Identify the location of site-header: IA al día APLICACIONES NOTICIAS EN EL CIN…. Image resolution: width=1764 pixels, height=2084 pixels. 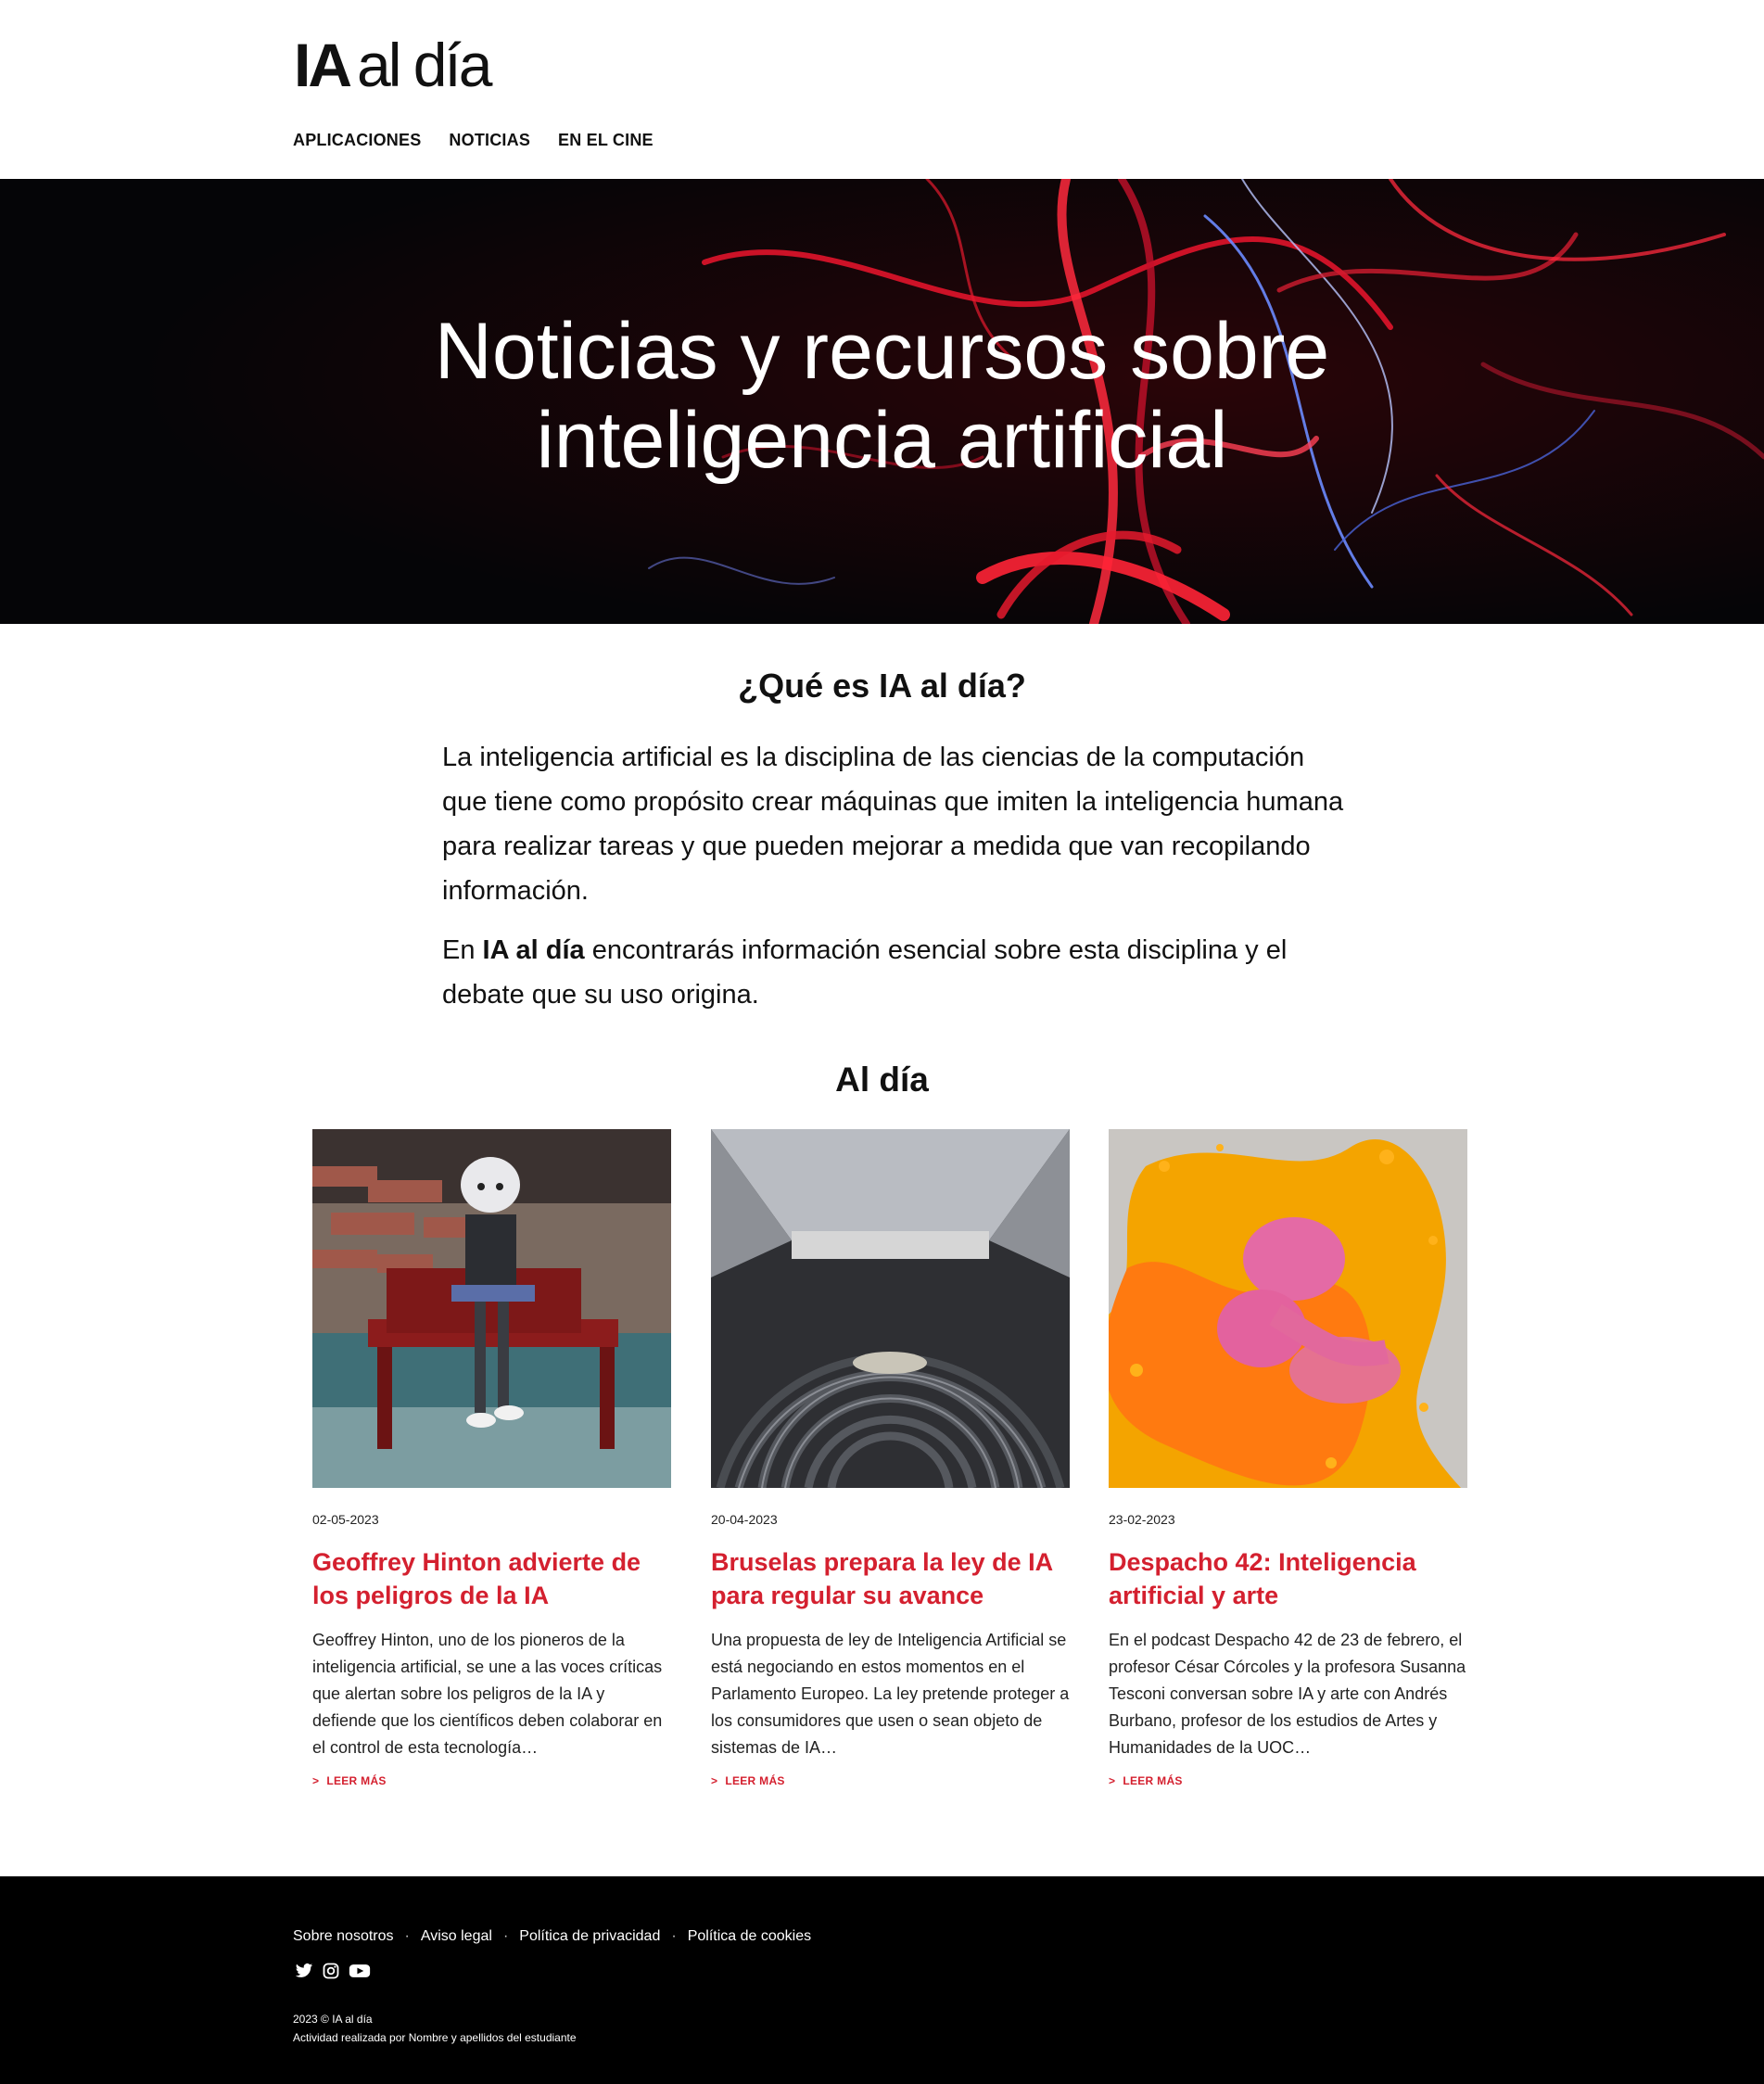
(882, 89).